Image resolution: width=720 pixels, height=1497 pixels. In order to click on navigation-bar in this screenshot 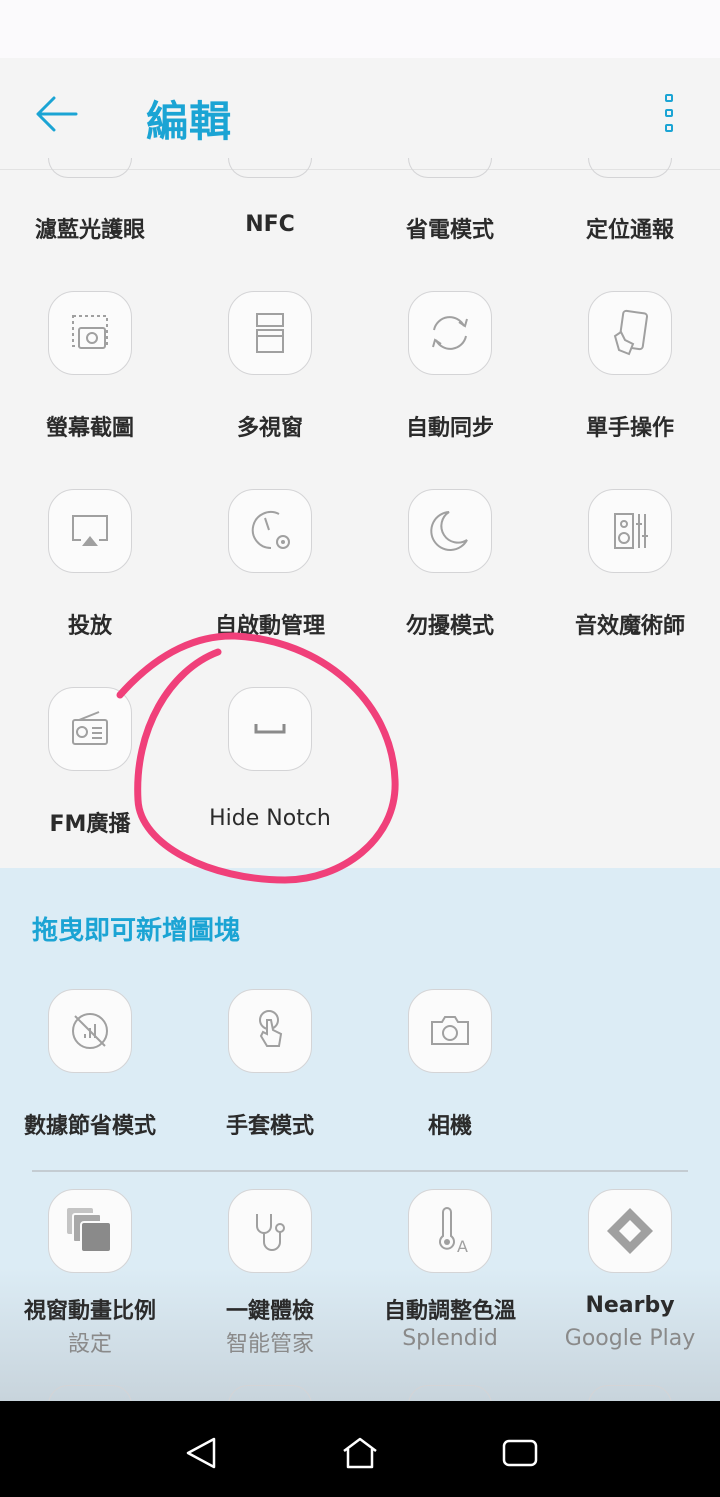, I will do `click(360, 1449)`.